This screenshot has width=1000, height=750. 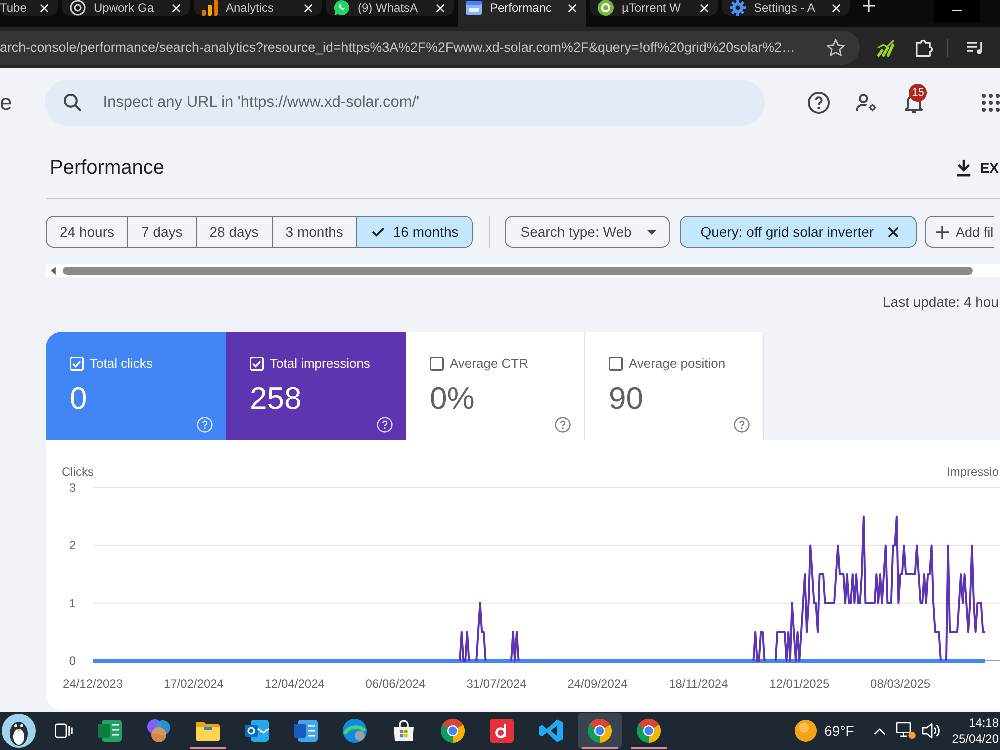 I want to click on spreadsheet-icon, so click(x=110, y=731).